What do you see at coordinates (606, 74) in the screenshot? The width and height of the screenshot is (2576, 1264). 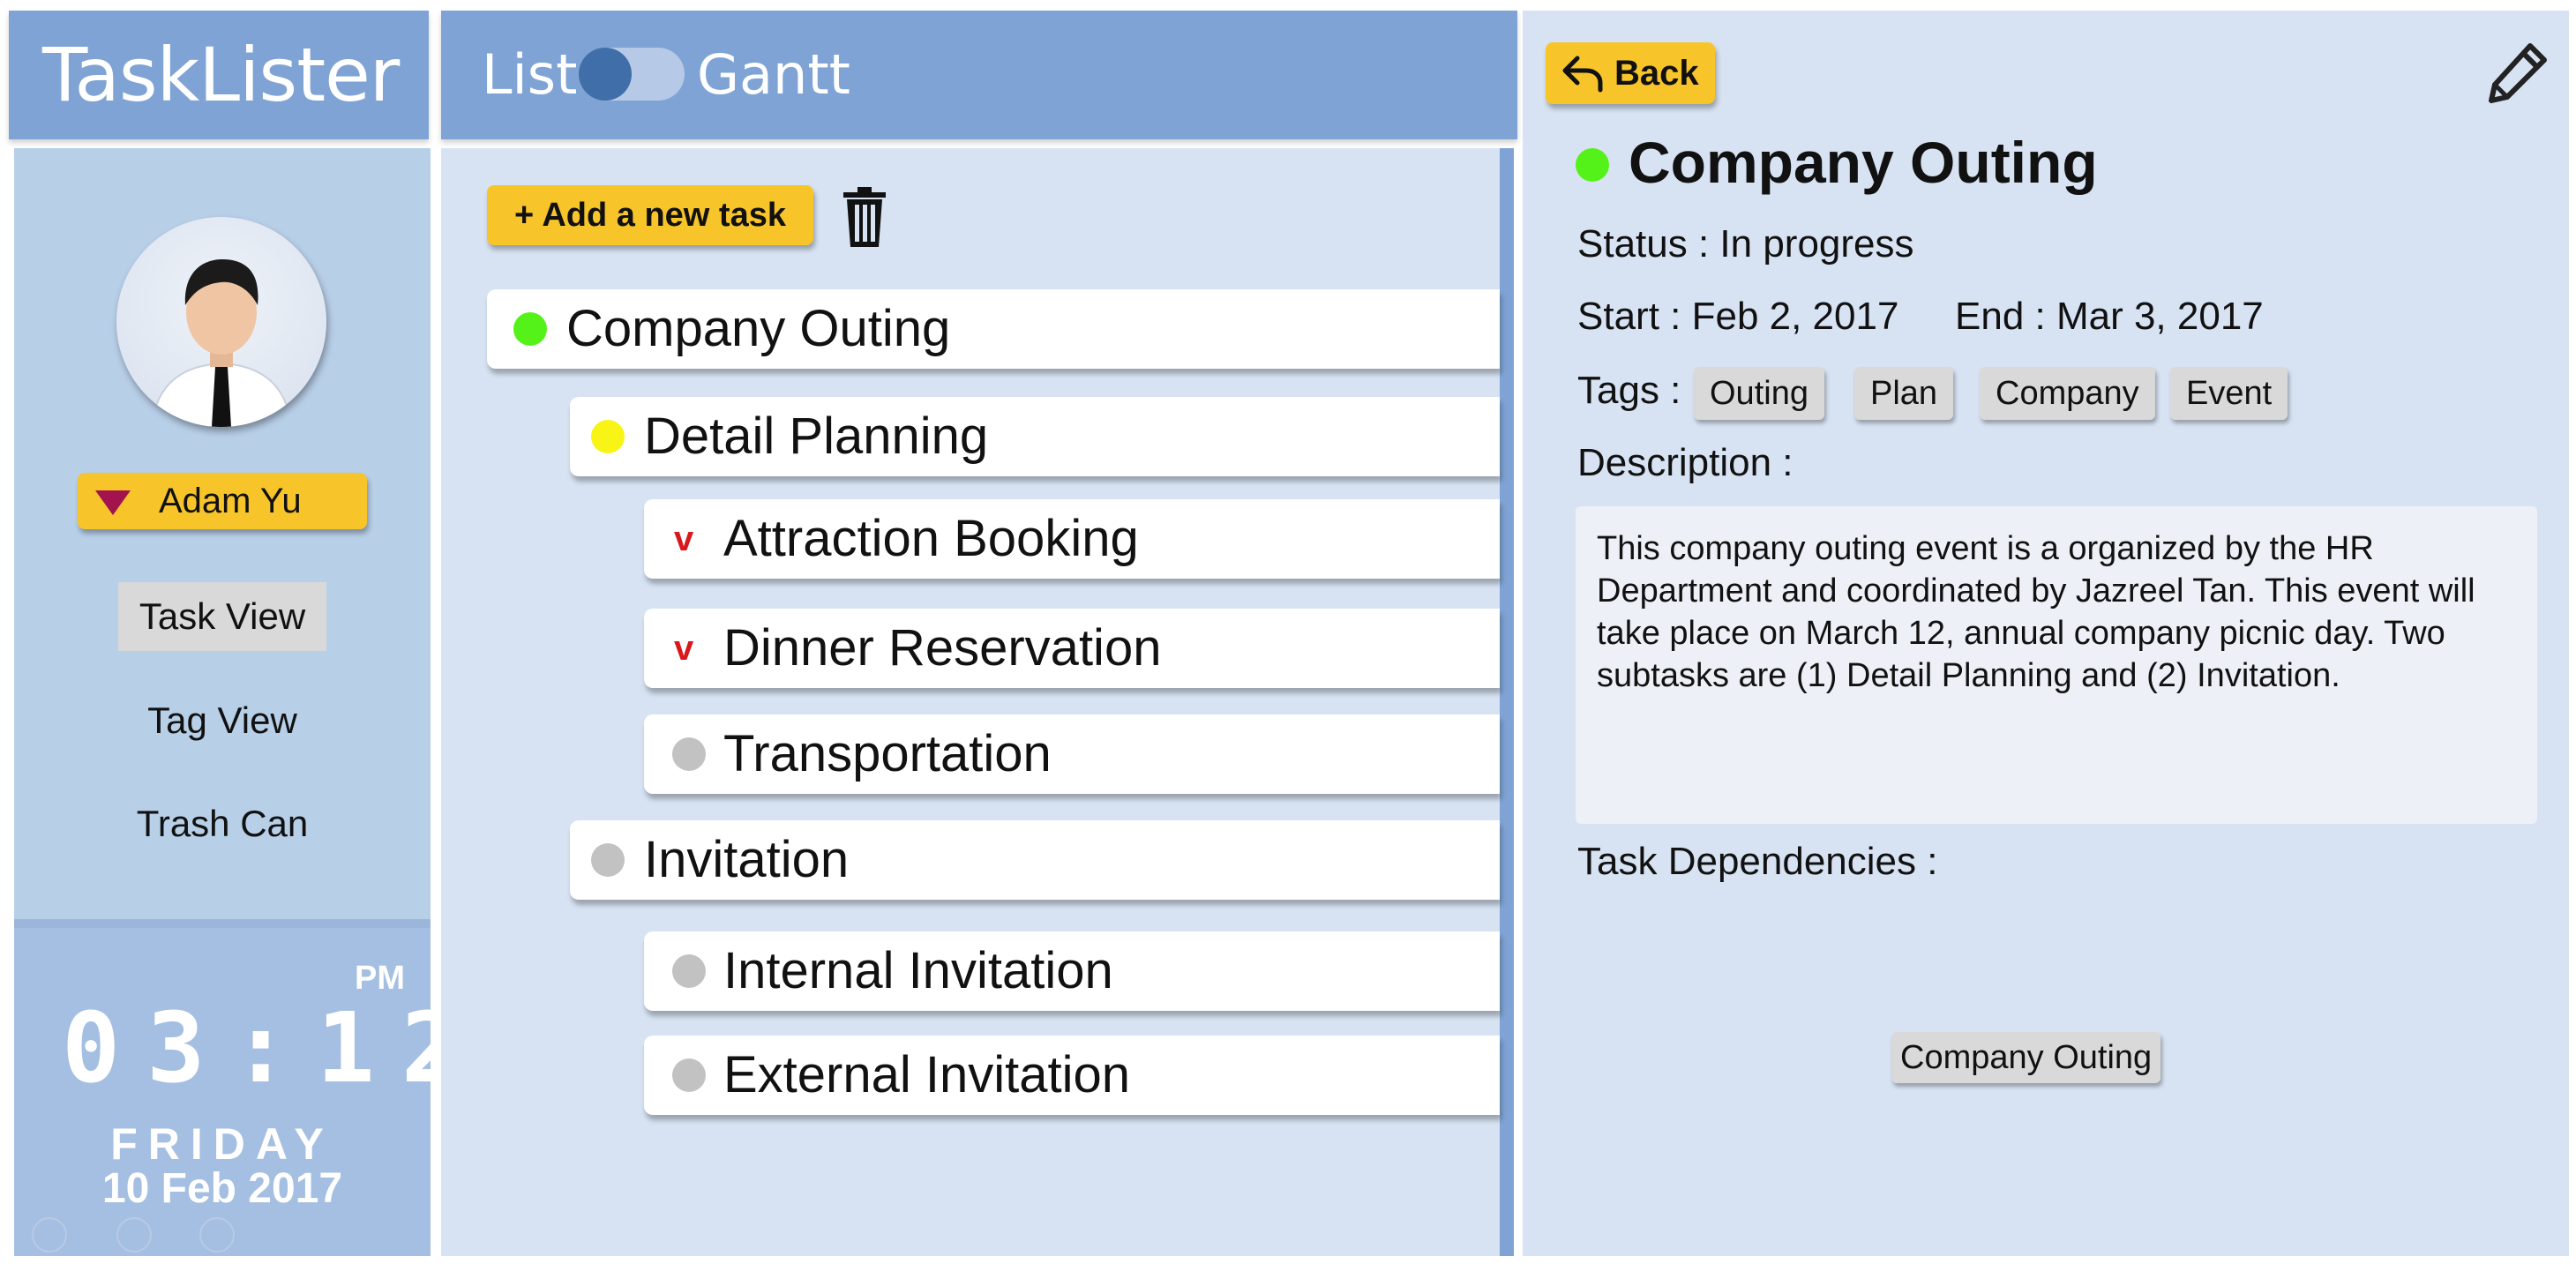 I see `toggle-knob` at bounding box center [606, 74].